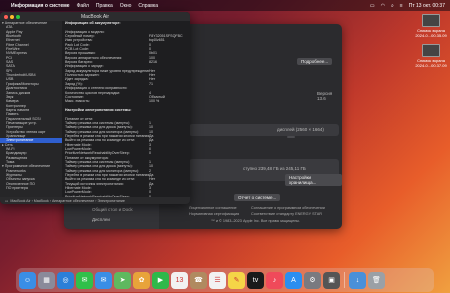 This screenshot has height=293, width=450. I want to click on display-settings-button, so click(291, 137).